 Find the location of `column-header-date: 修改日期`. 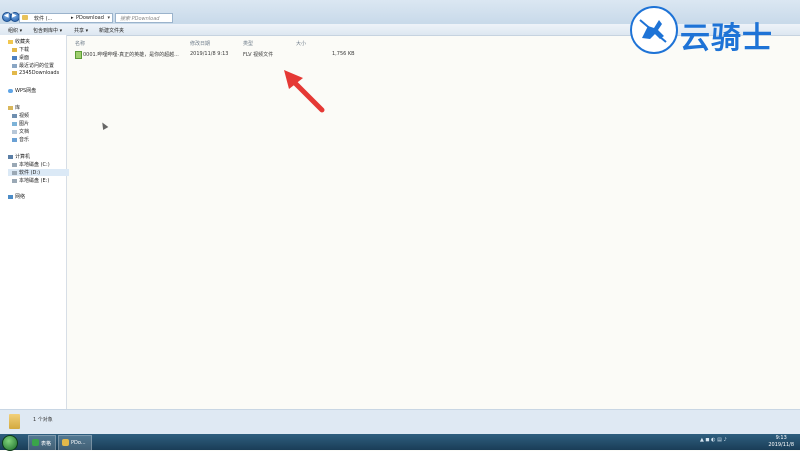

column-header-date: 修改日期 is located at coordinates (200, 43).